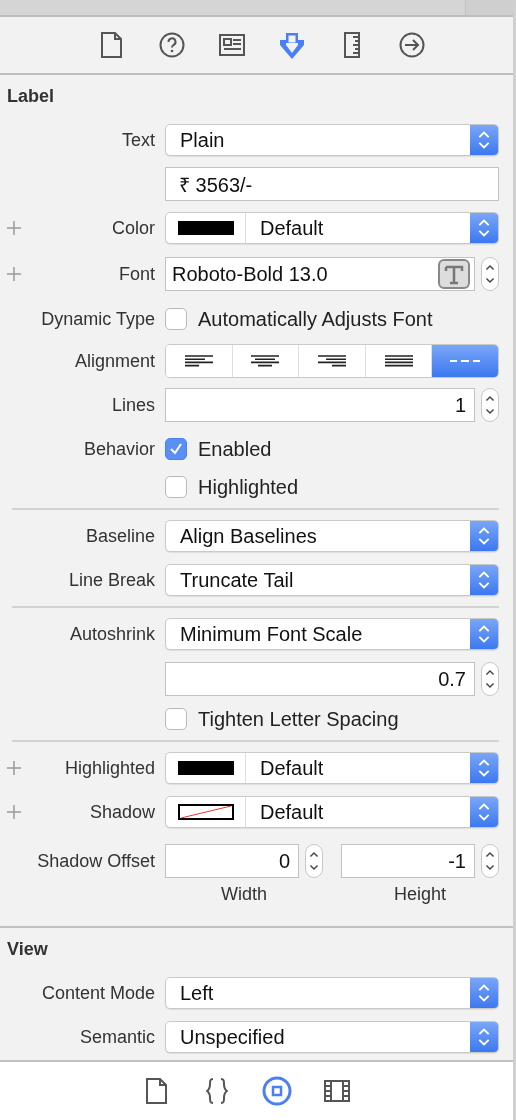 The width and height of the screenshot is (516, 1120). Describe the element at coordinates (351, 45) in the screenshot. I see `ruler-icon` at that location.